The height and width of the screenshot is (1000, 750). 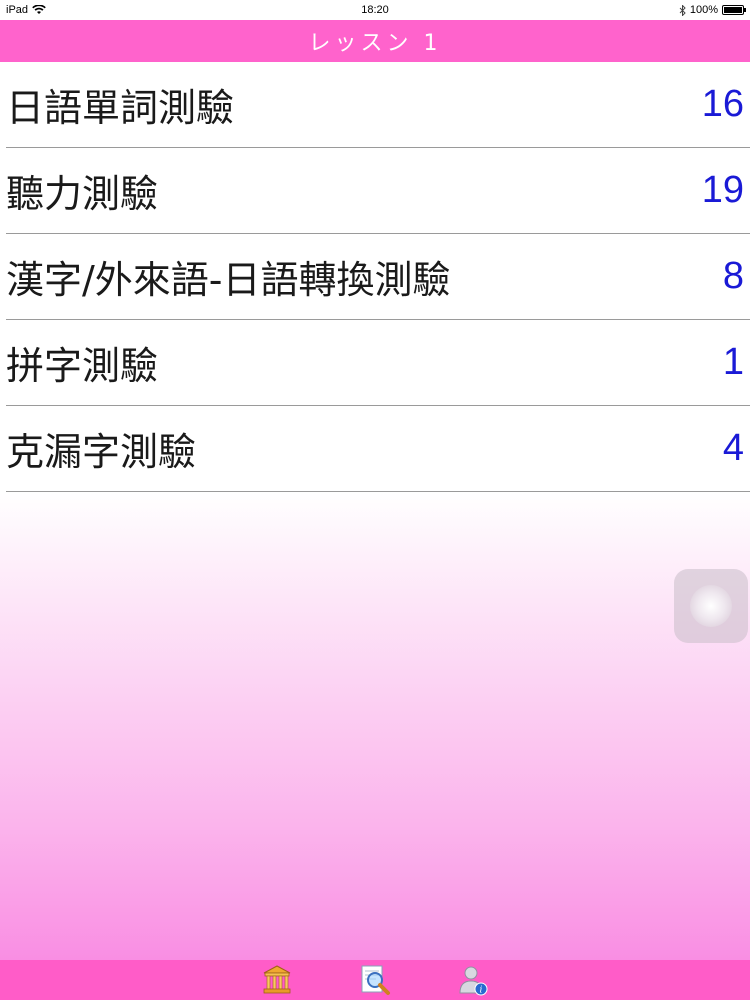 I want to click on tab-user-info: i, so click(x=473, y=980).